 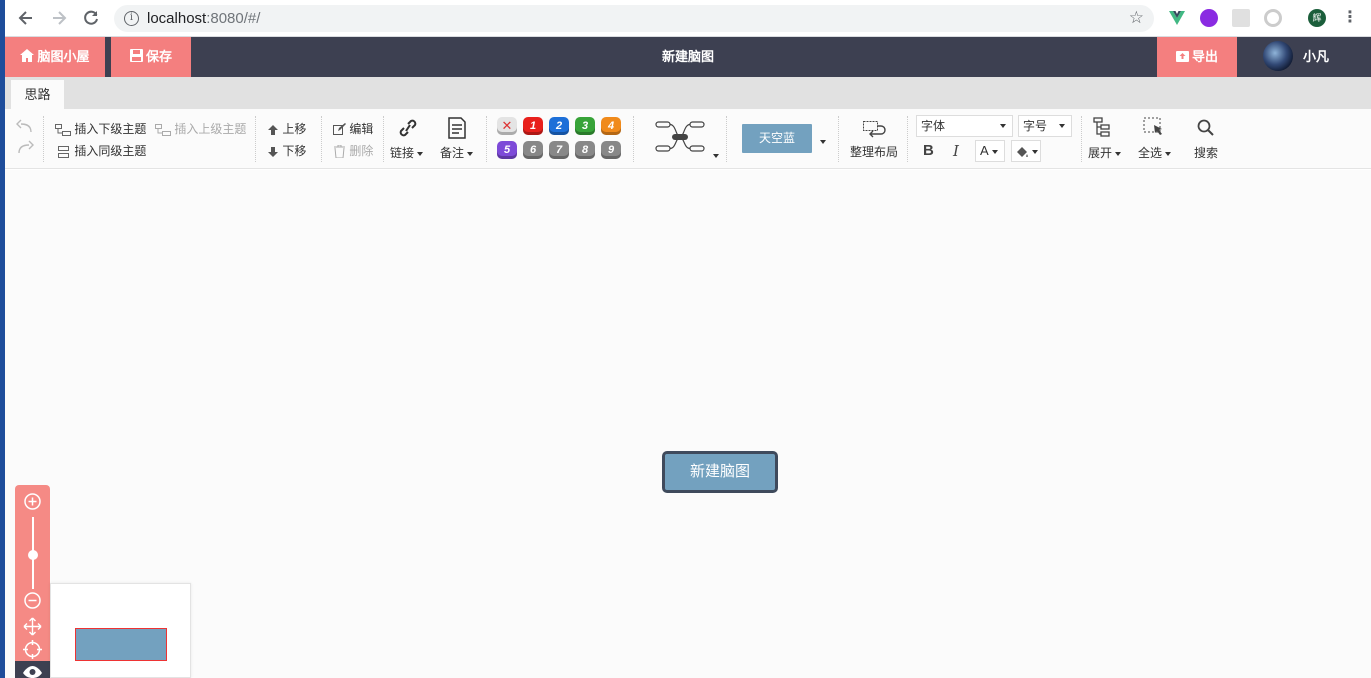 What do you see at coordinates (507, 126) in the screenshot?
I see `remove-priority-icon: ✕` at bounding box center [507, 126].